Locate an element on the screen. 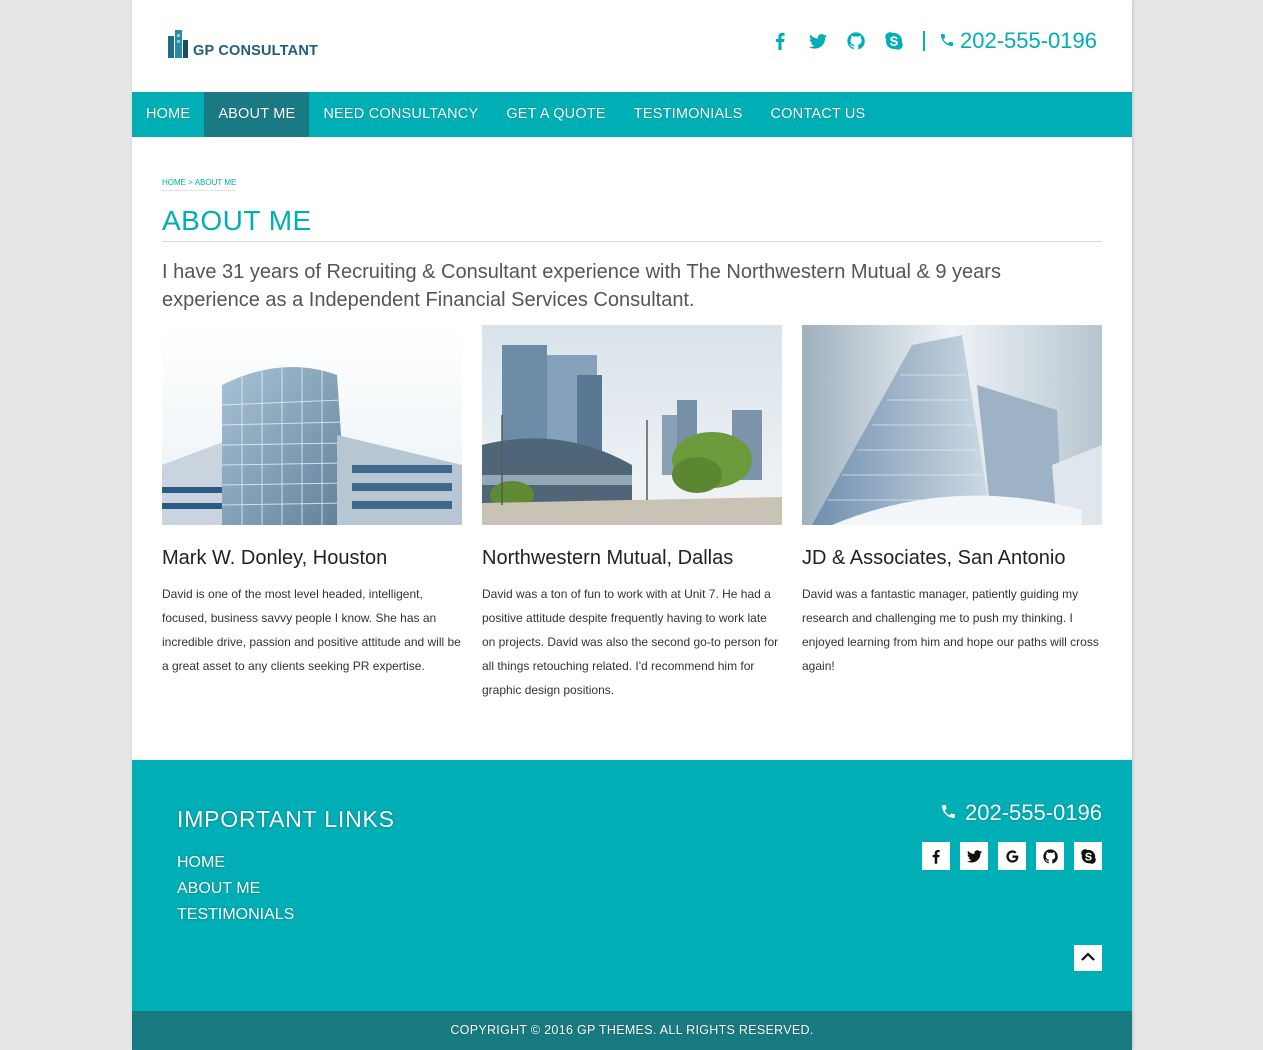 The height and width of the screenshot is (1050, 1263). card-title: Northwestern Mutual, Dallas is located at coordinates (608, 558).